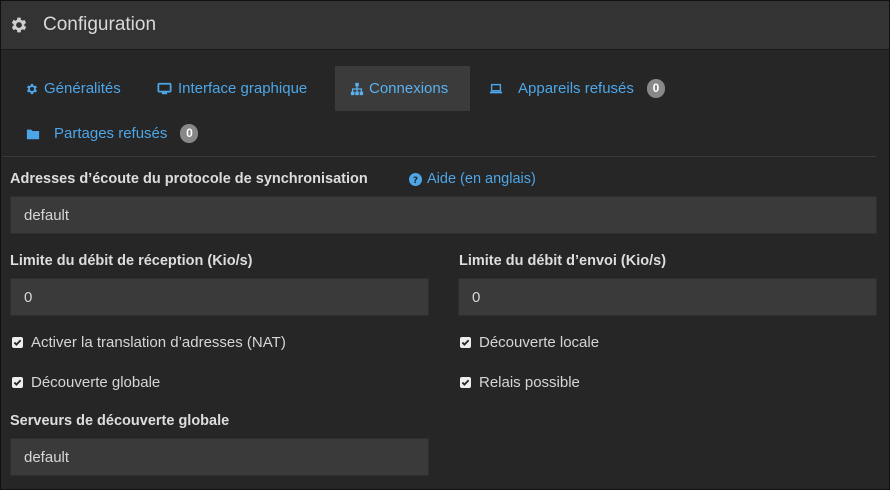 Image resolution: width=890 pixels, height=490 pixels. I want to click on sync-addresses-input: default, so click(443, 215).